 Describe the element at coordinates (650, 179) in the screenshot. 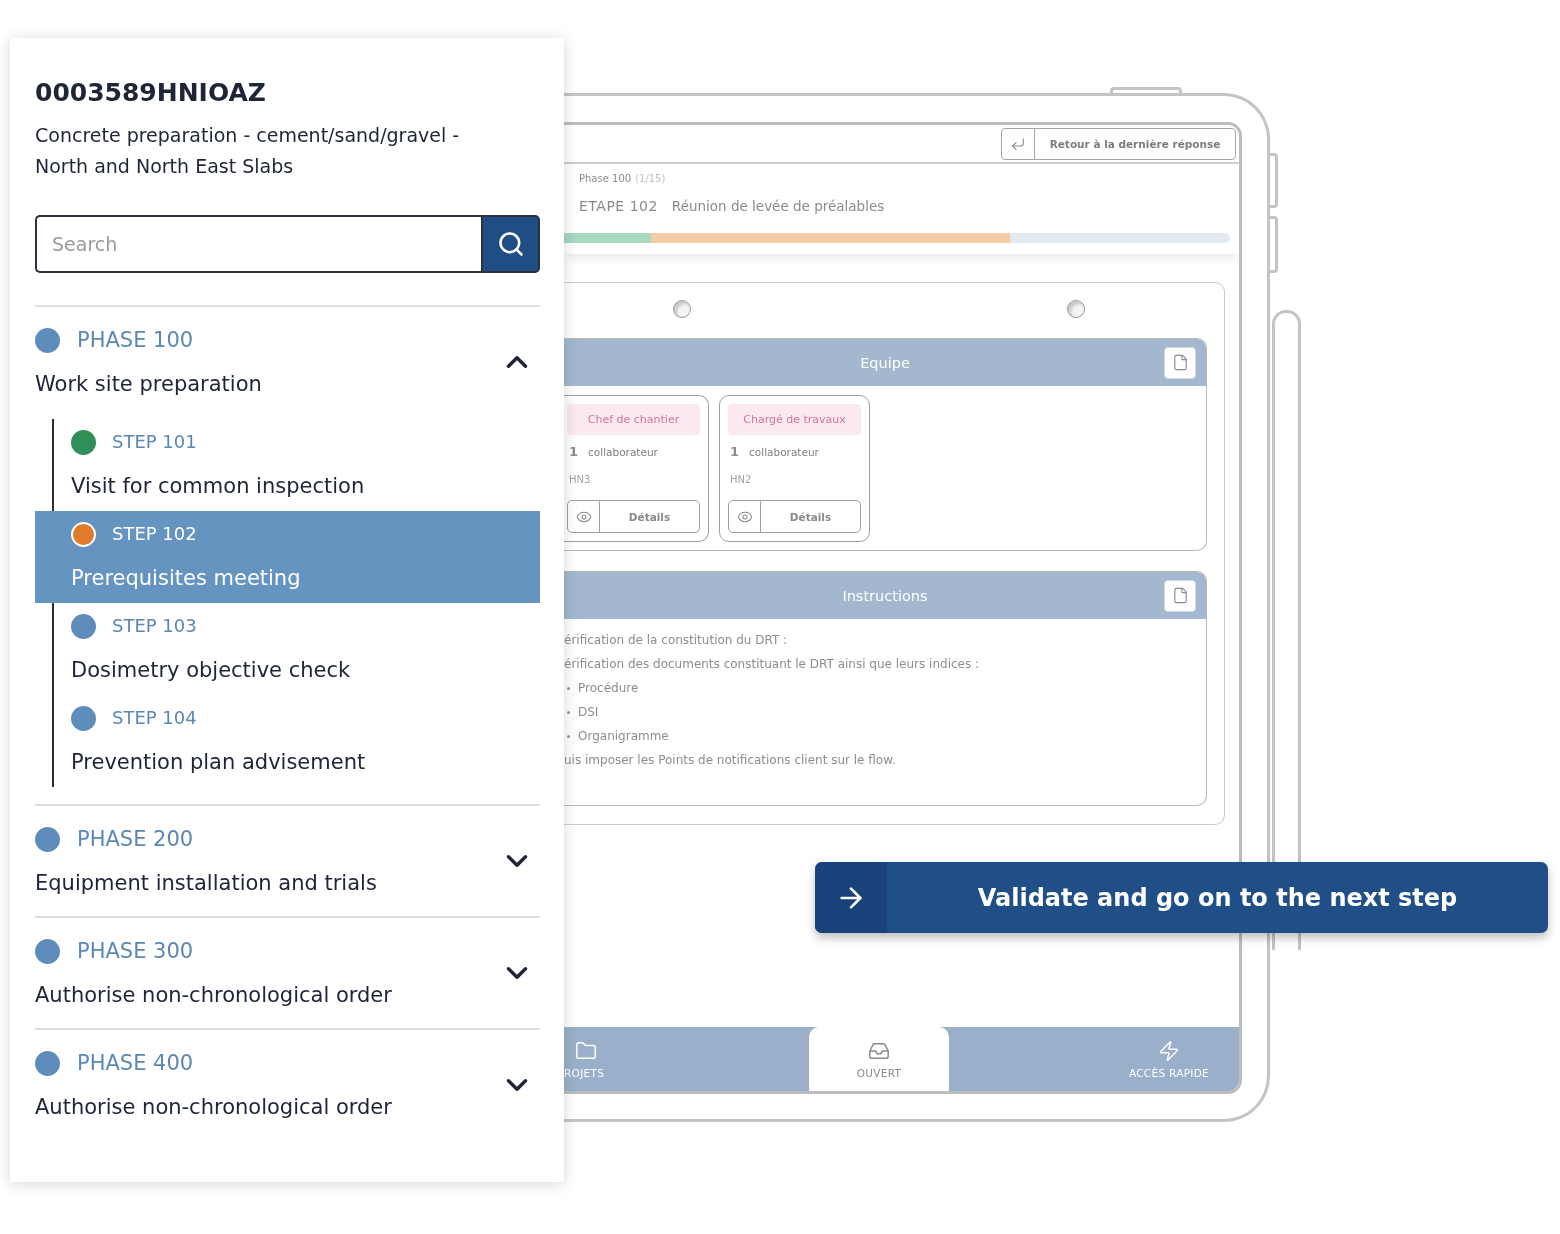

I see `phase-count: (1/15)` at that location.